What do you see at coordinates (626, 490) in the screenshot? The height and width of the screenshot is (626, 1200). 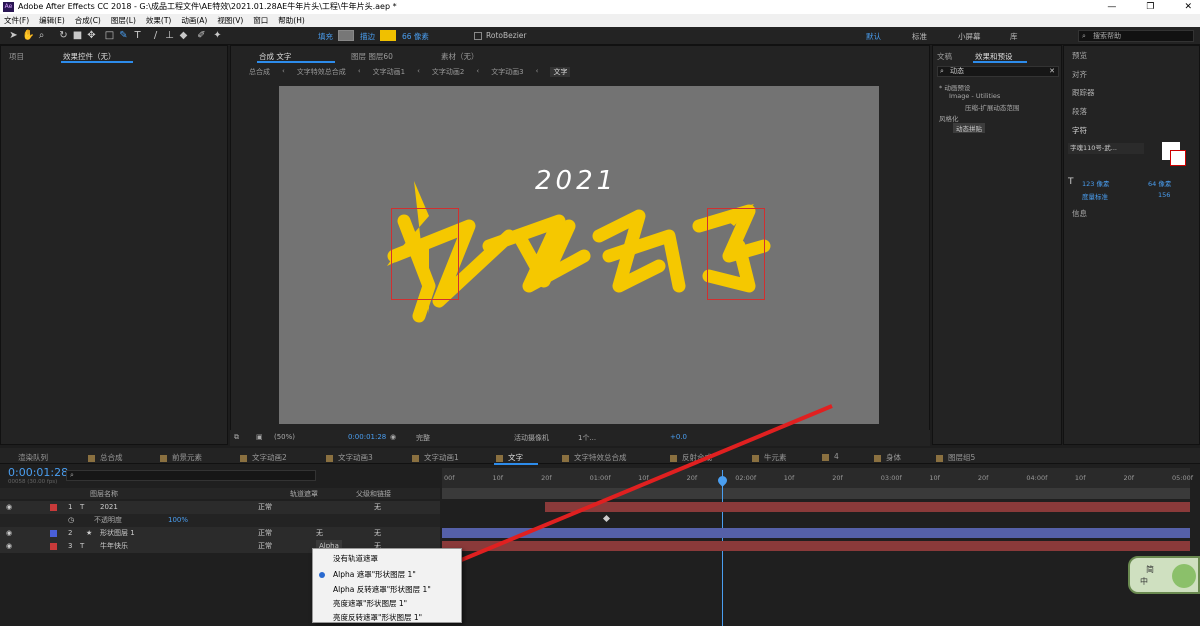 I see `annotation-arrow` at bounding box center [626, 490].